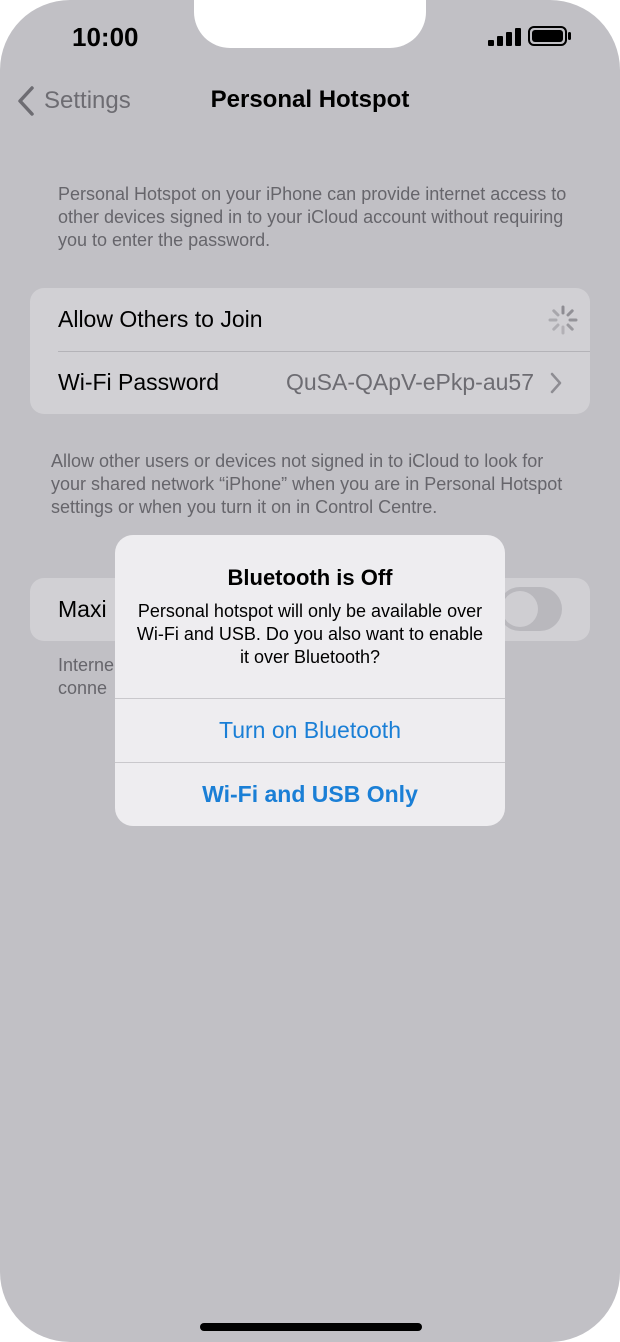 The height and width of the screenshot is (1342, 620). I want to click on wifi-password-value: QuSA-QApV-ePkp-au57, so click(409, 382).